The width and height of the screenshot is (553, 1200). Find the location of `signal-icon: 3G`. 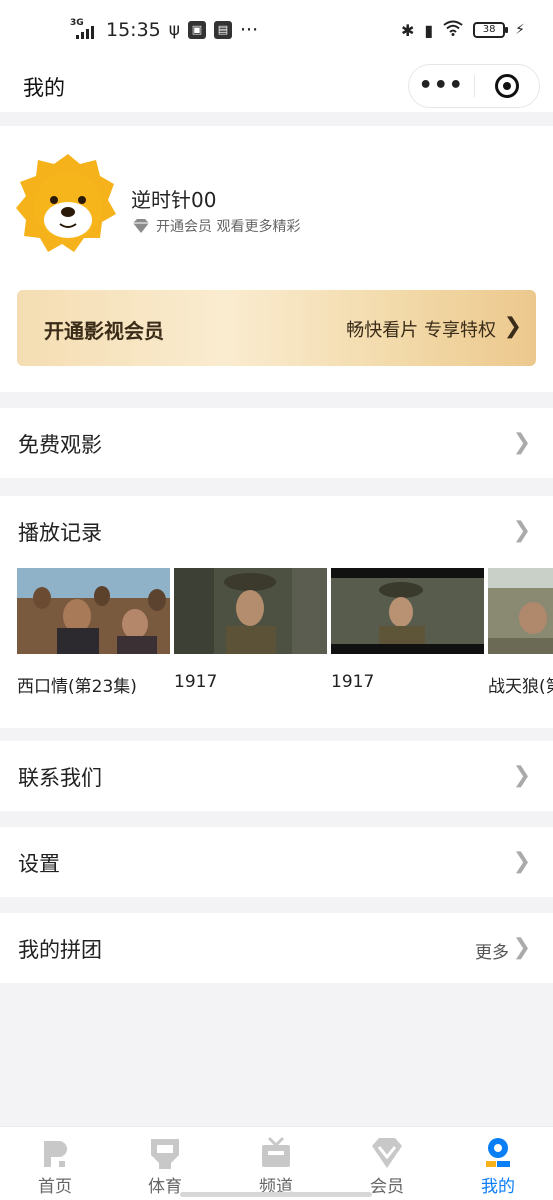

signal-icon: 3G is located at coordinates (83, 30).